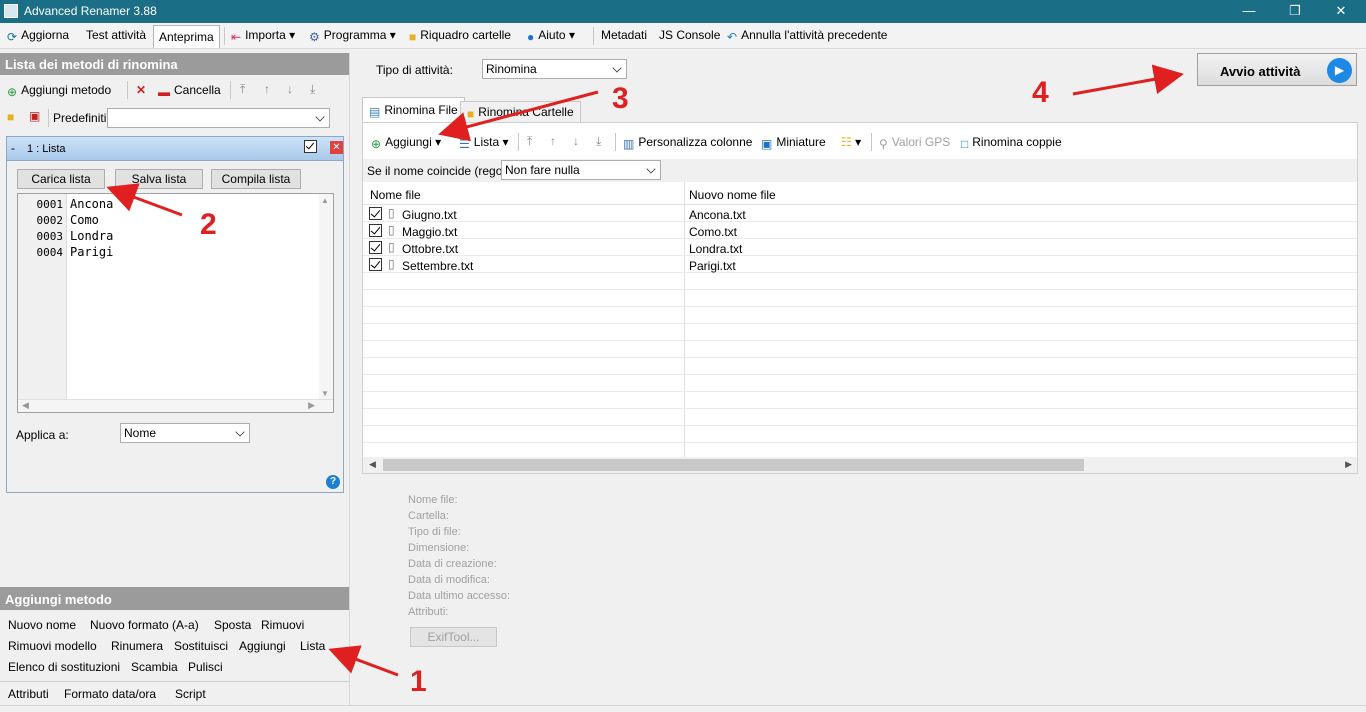 The image size is (1366, 712). Describe the element at coordinates (620, 98) in the screenshot. I see `annotation-3: 3` at that location.